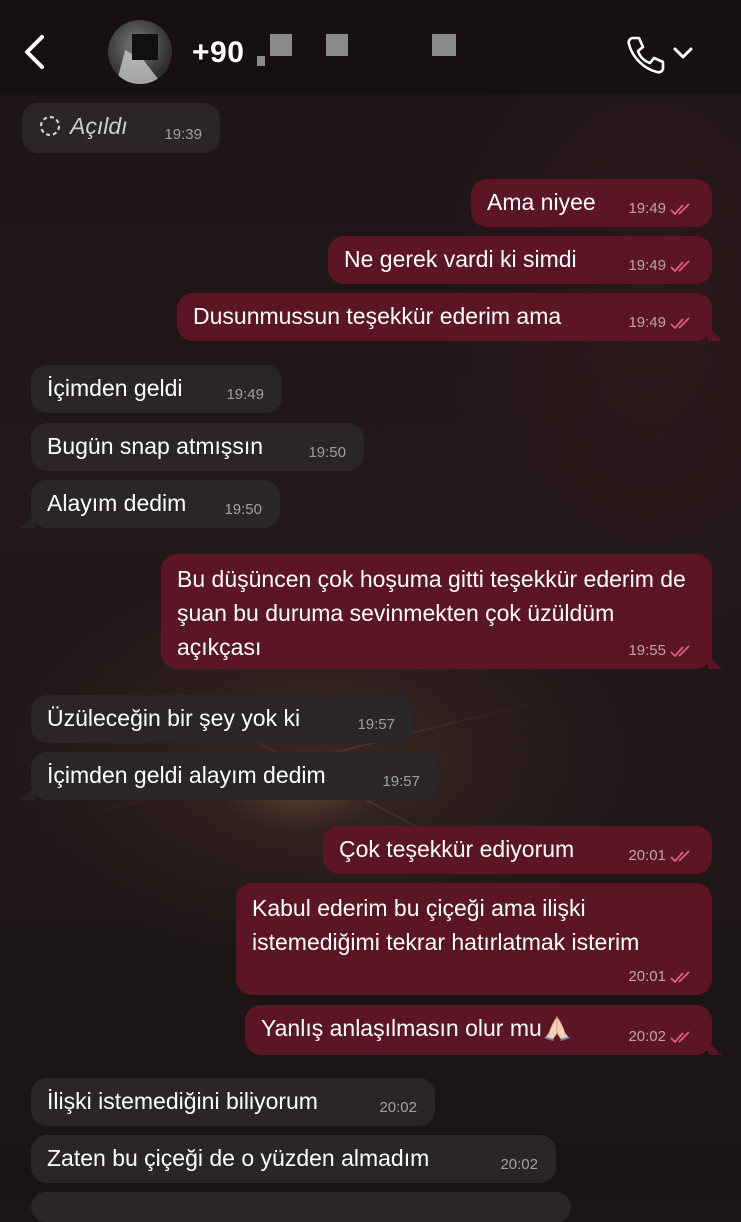 The width and height of the screenshot is (741, 1222). What do you see at coordinates (183, 134) in the screenshot?
I see `message-time: 19:39` at bounding box center [183, 134].